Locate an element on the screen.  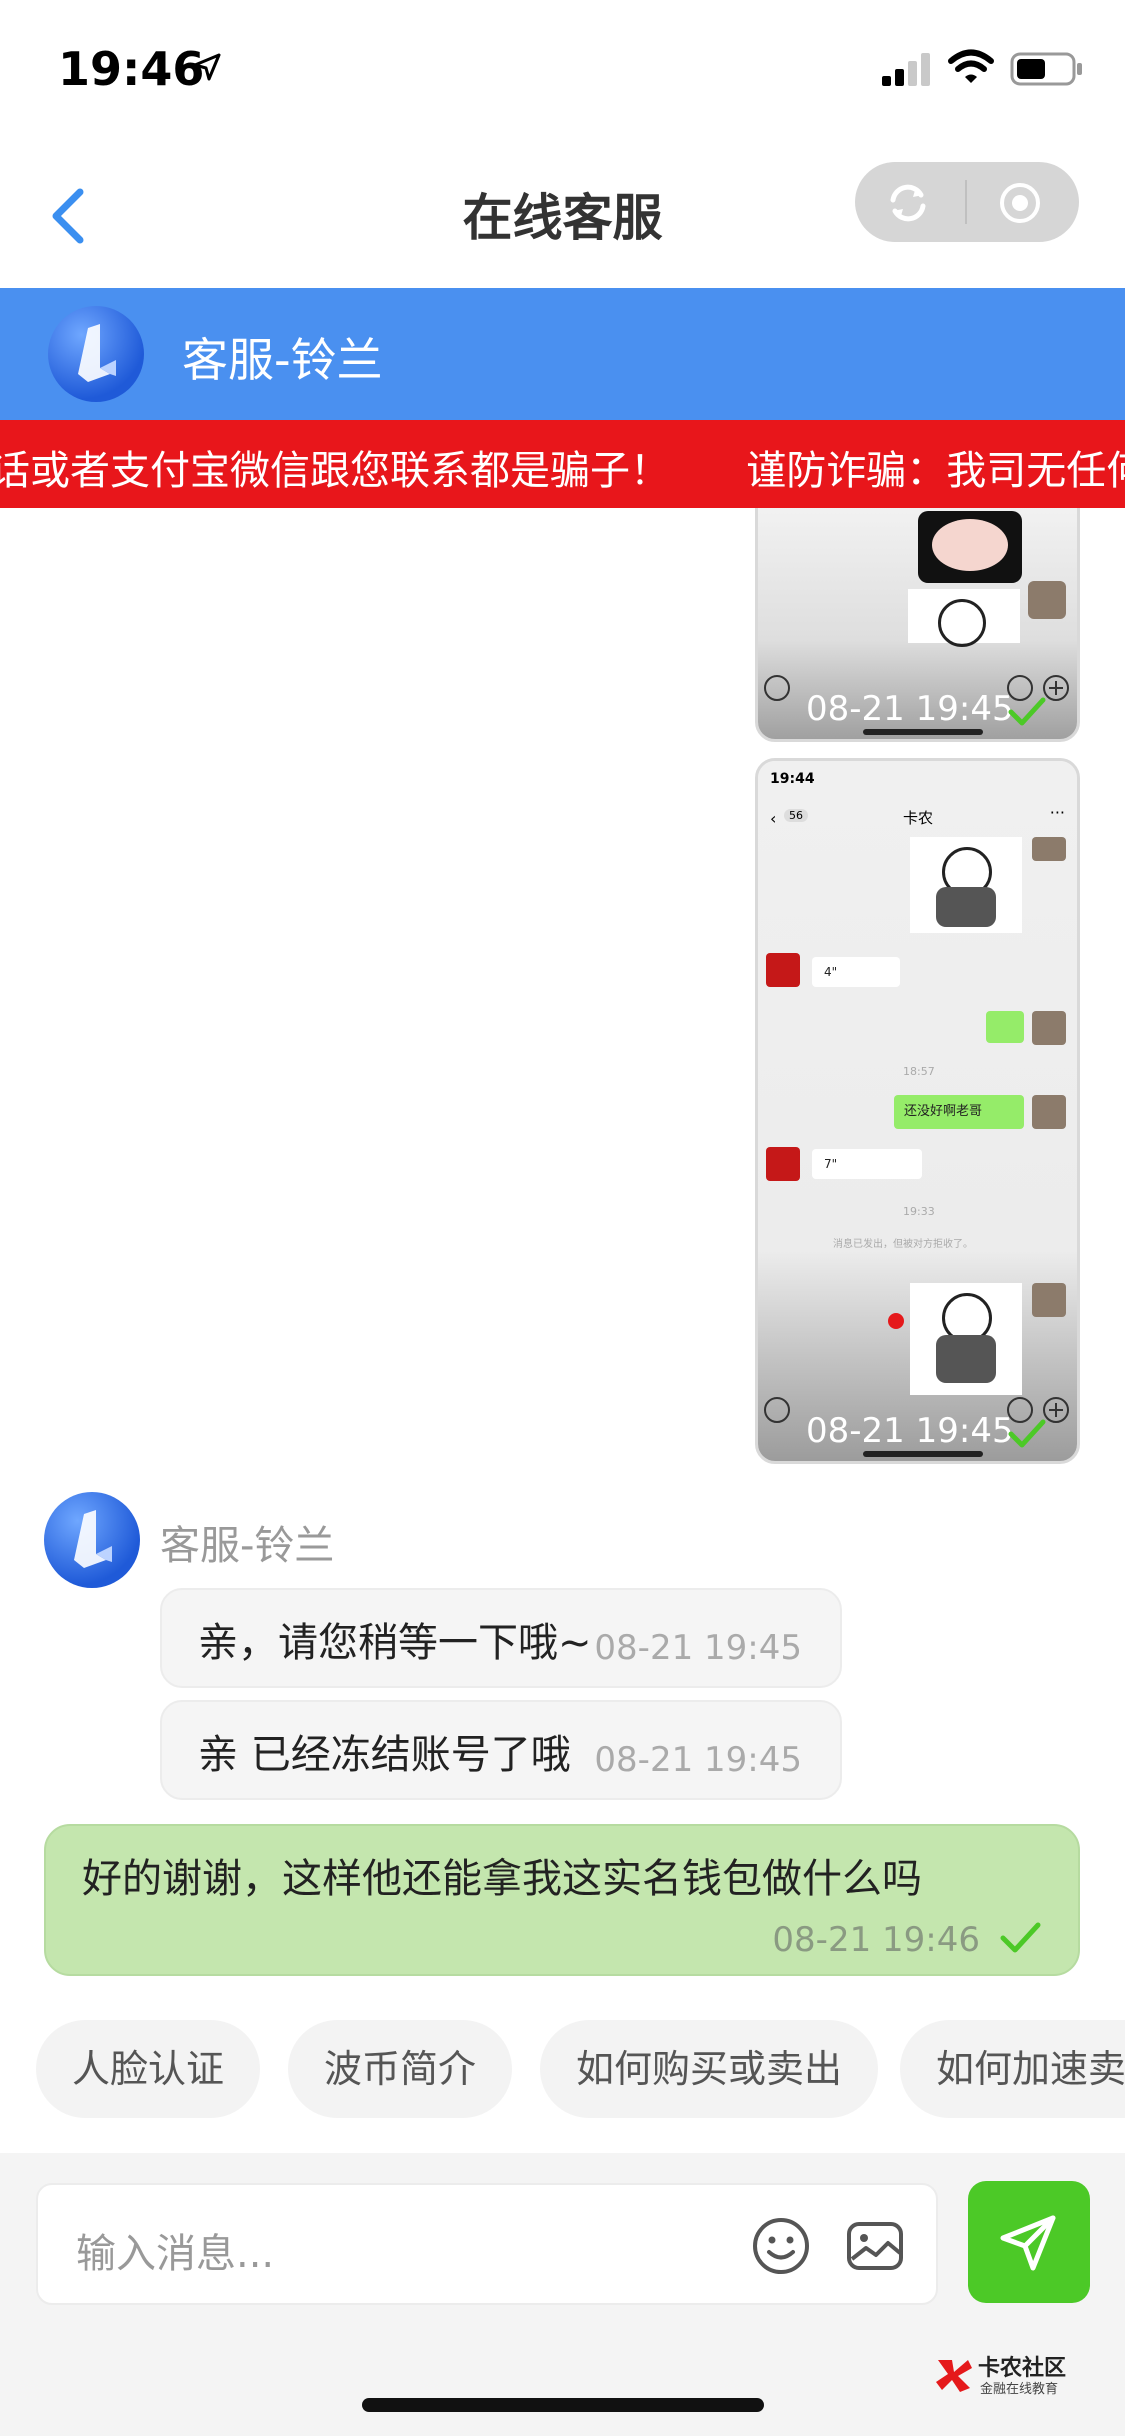
message-time: 08-21 19:46 is located at coordinates (876, 1940).